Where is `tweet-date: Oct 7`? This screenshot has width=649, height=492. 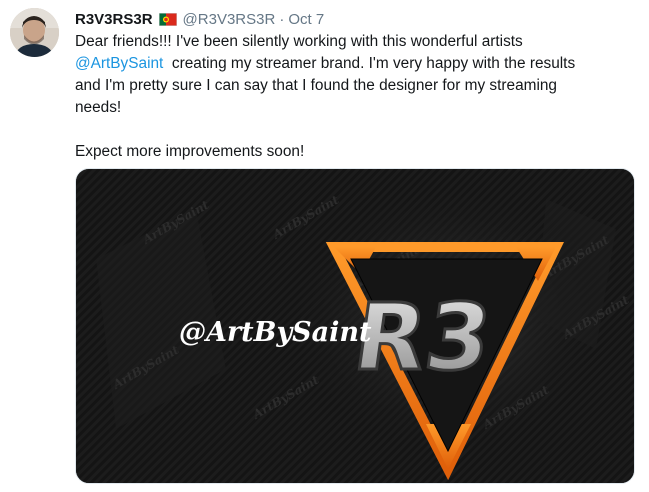 tweet-date: Oct 7 is located at coordinates (306, 19).